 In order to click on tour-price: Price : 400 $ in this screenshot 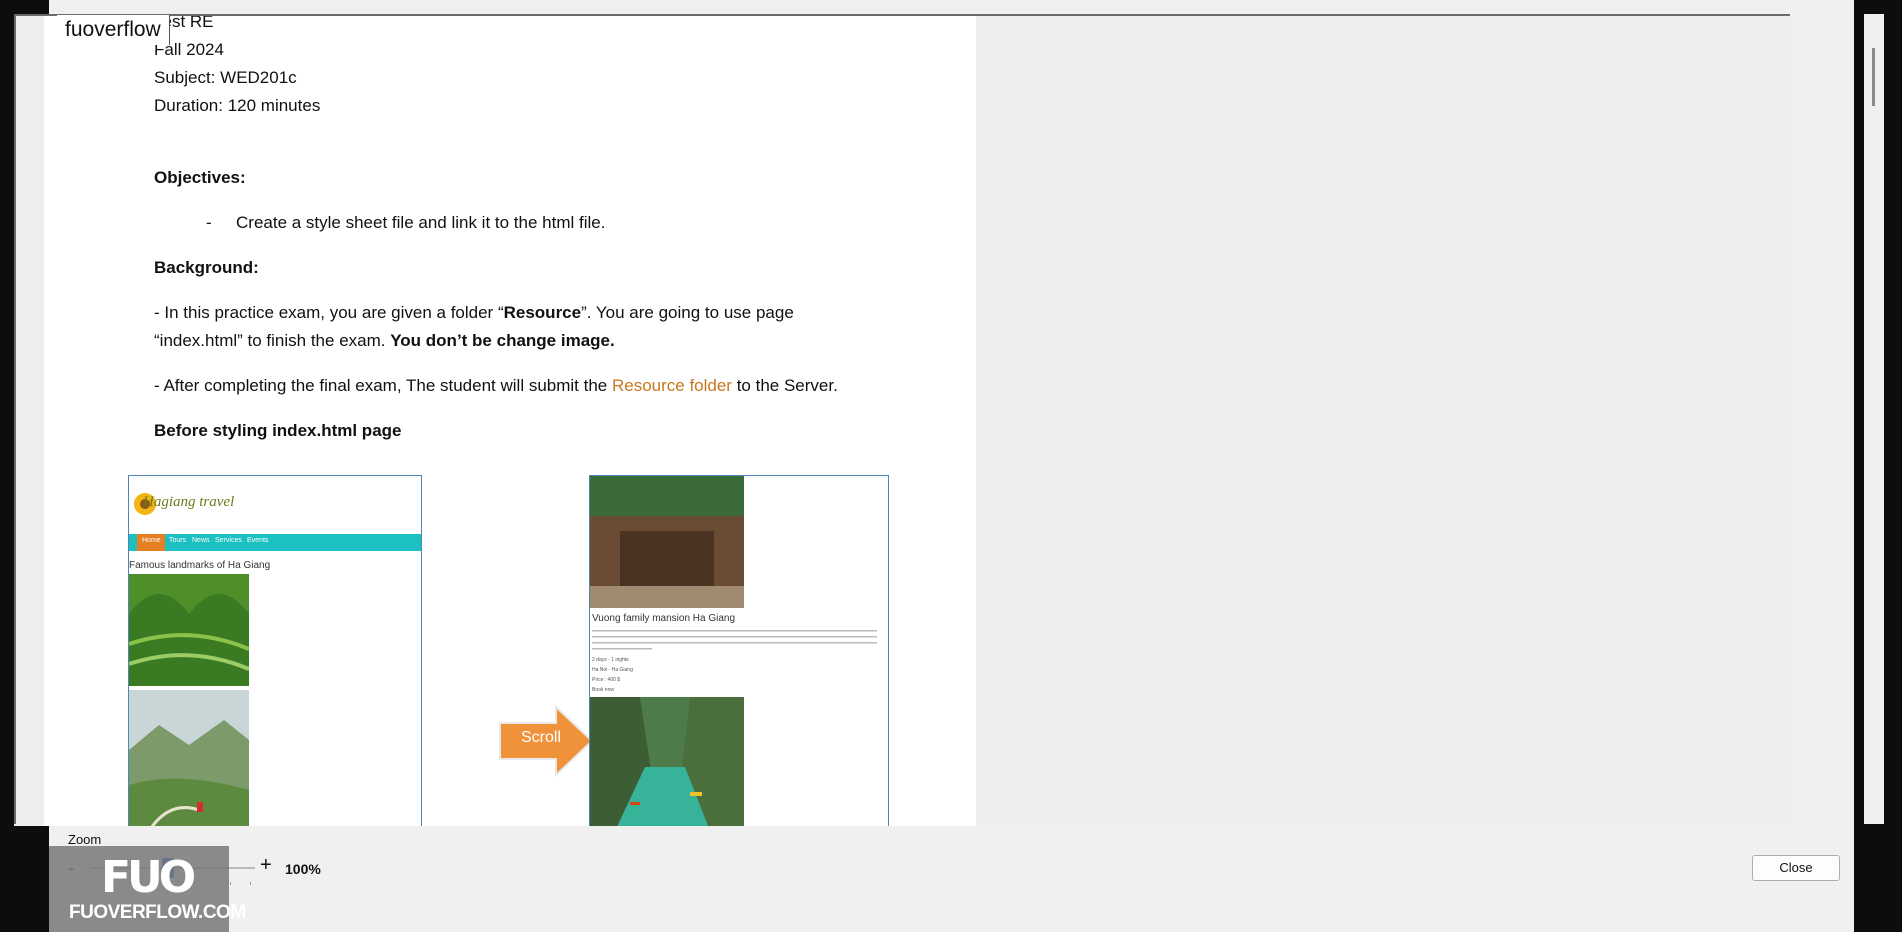, I will do `click(606, 680)`.